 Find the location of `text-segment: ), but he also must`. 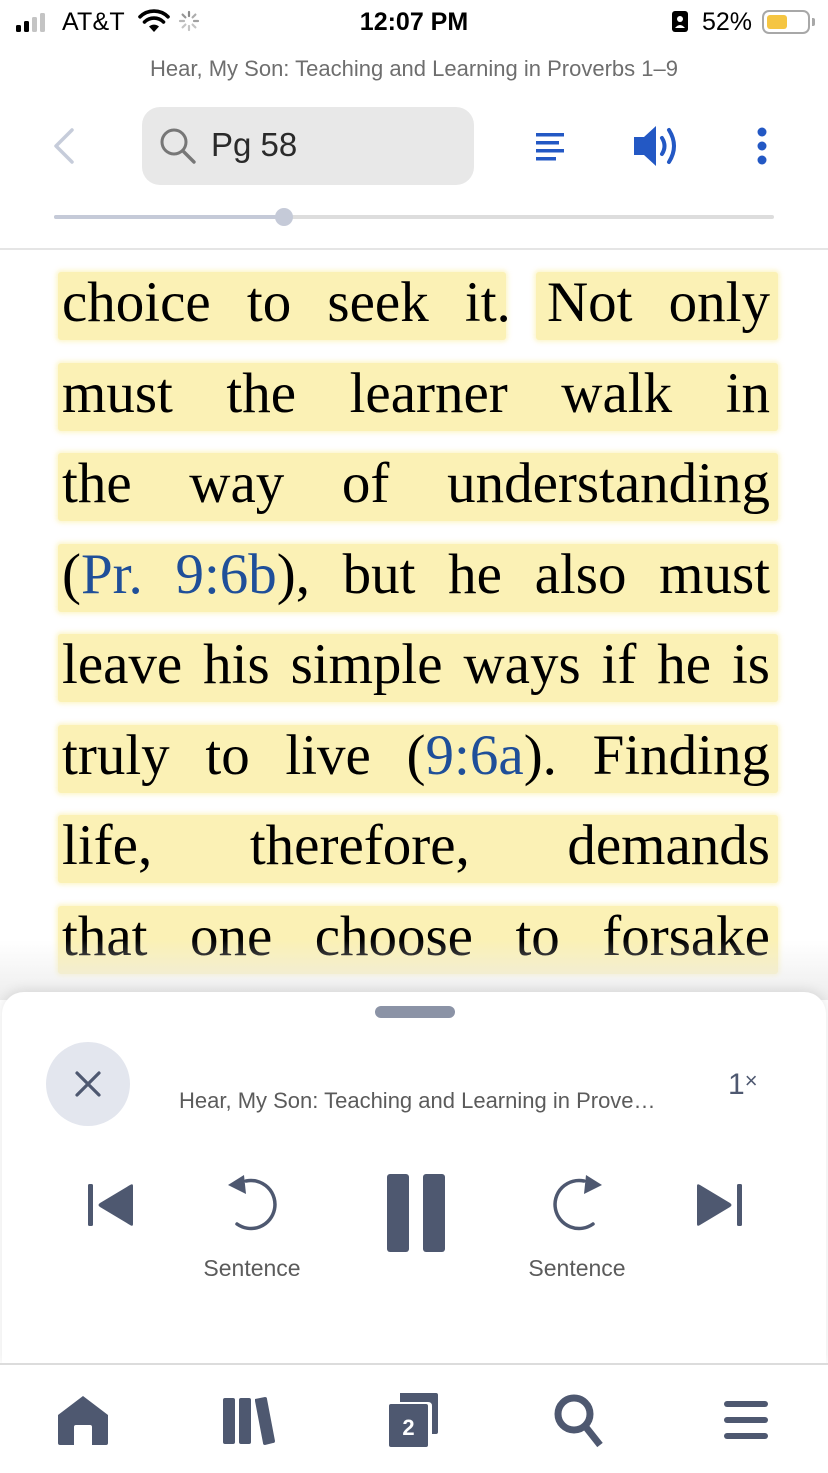

text-segment: ), but he also must is located at coordinates (523, 574).